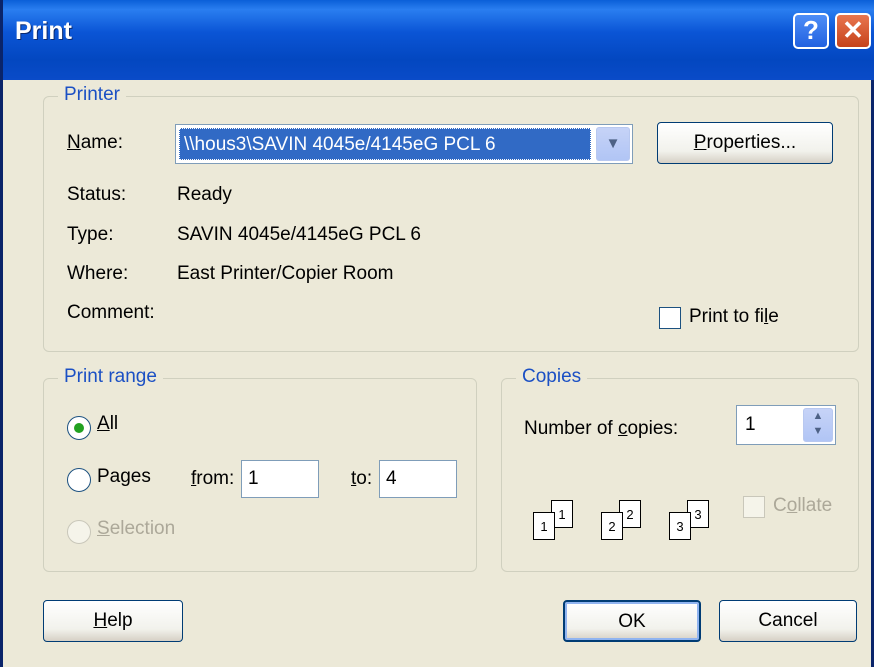  I want to click on where-value: East Printer/Copier Room, so click(285, 273).